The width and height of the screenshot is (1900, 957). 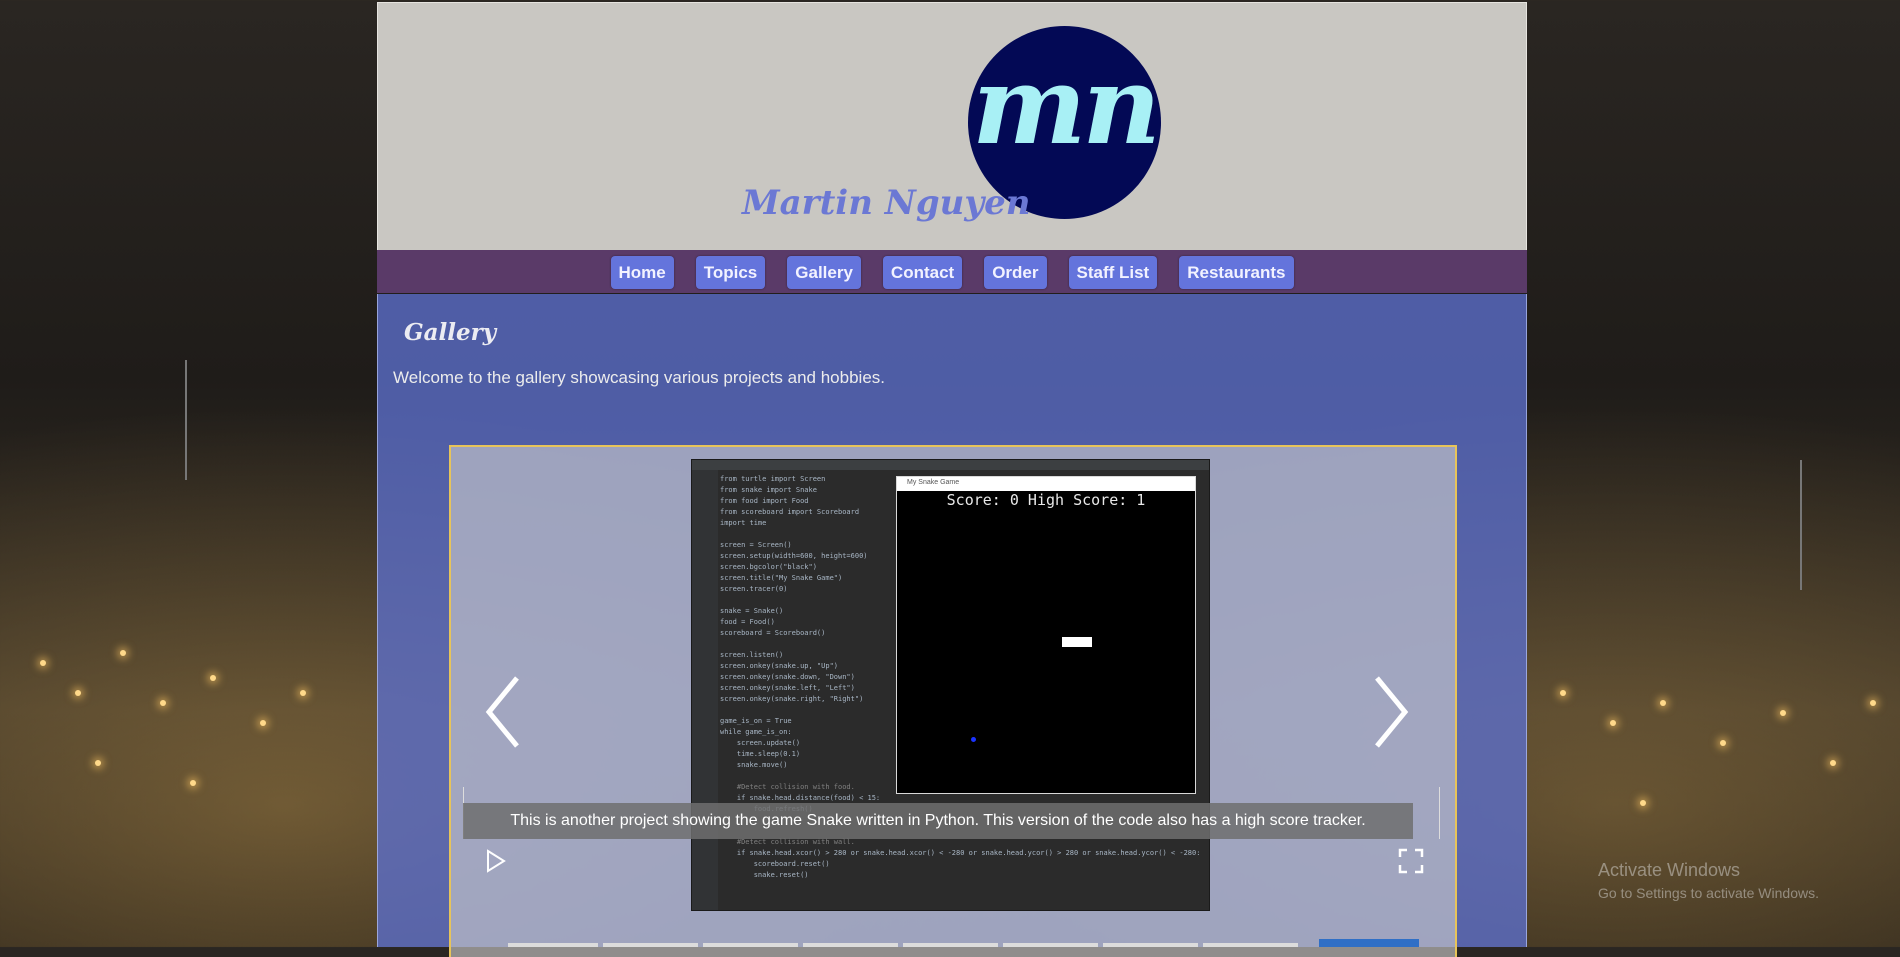 What do you see at coordinates (1113, 272) in the screenshot?
I see `nav-staff-list-button: Staff List` at bounding box center [1113, 272].